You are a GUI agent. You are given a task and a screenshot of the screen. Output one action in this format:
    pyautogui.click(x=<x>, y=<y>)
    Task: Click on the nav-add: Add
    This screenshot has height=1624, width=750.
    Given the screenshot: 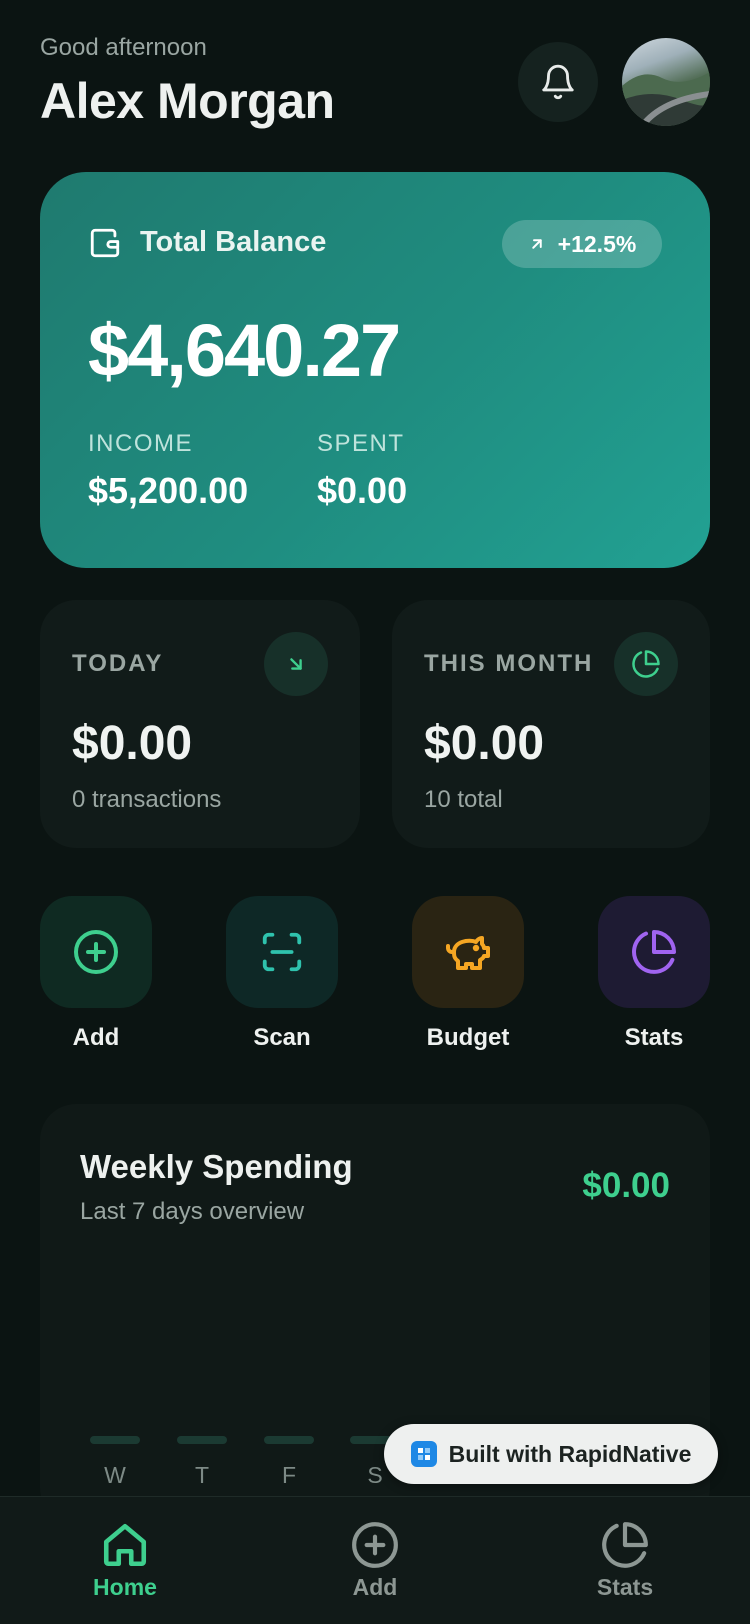 What is the action you would take?
    pyautogui.click(x=375, y=1560)
    